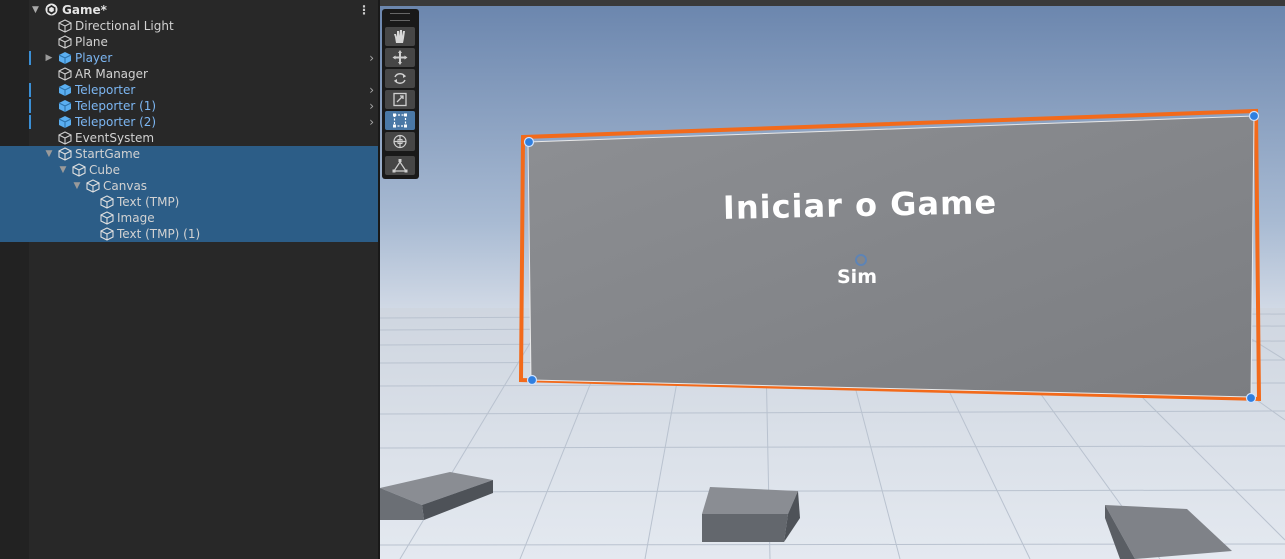 Image resolution: width=1285 pixels, height=559 pixels. I want to click on custom-tools-icon, so click(400, 166).